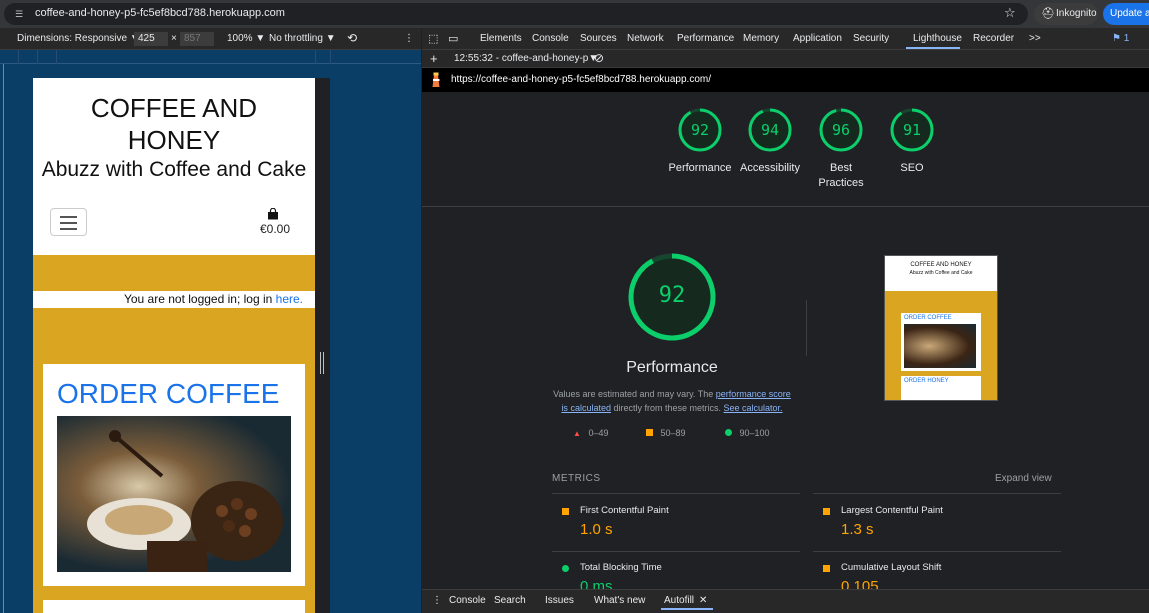 This screenshot has height=613, width=1149. What do you see at coordinates (322, 363) in the screenshot?
I see `resize-handle` at bounding box center [322, 363].